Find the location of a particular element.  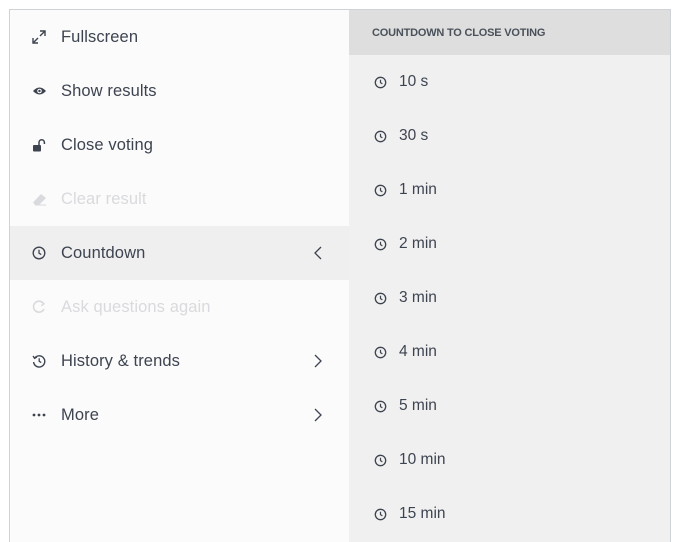

countdown-option-label: 3 min is located at coordinates (418, 297).